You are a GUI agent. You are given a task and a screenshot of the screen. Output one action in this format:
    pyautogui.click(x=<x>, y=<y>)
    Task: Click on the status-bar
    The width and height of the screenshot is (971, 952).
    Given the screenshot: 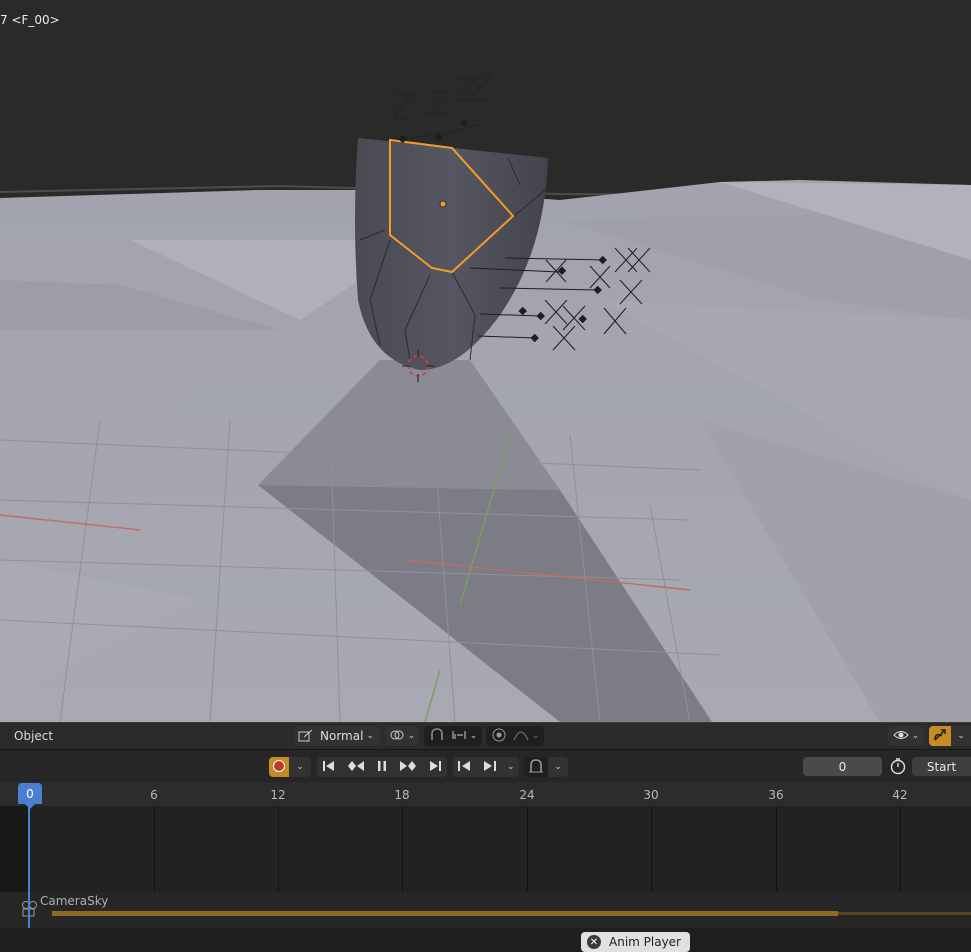 What is the action you would take?
    pyautogui.click(x=485, y=937)
    